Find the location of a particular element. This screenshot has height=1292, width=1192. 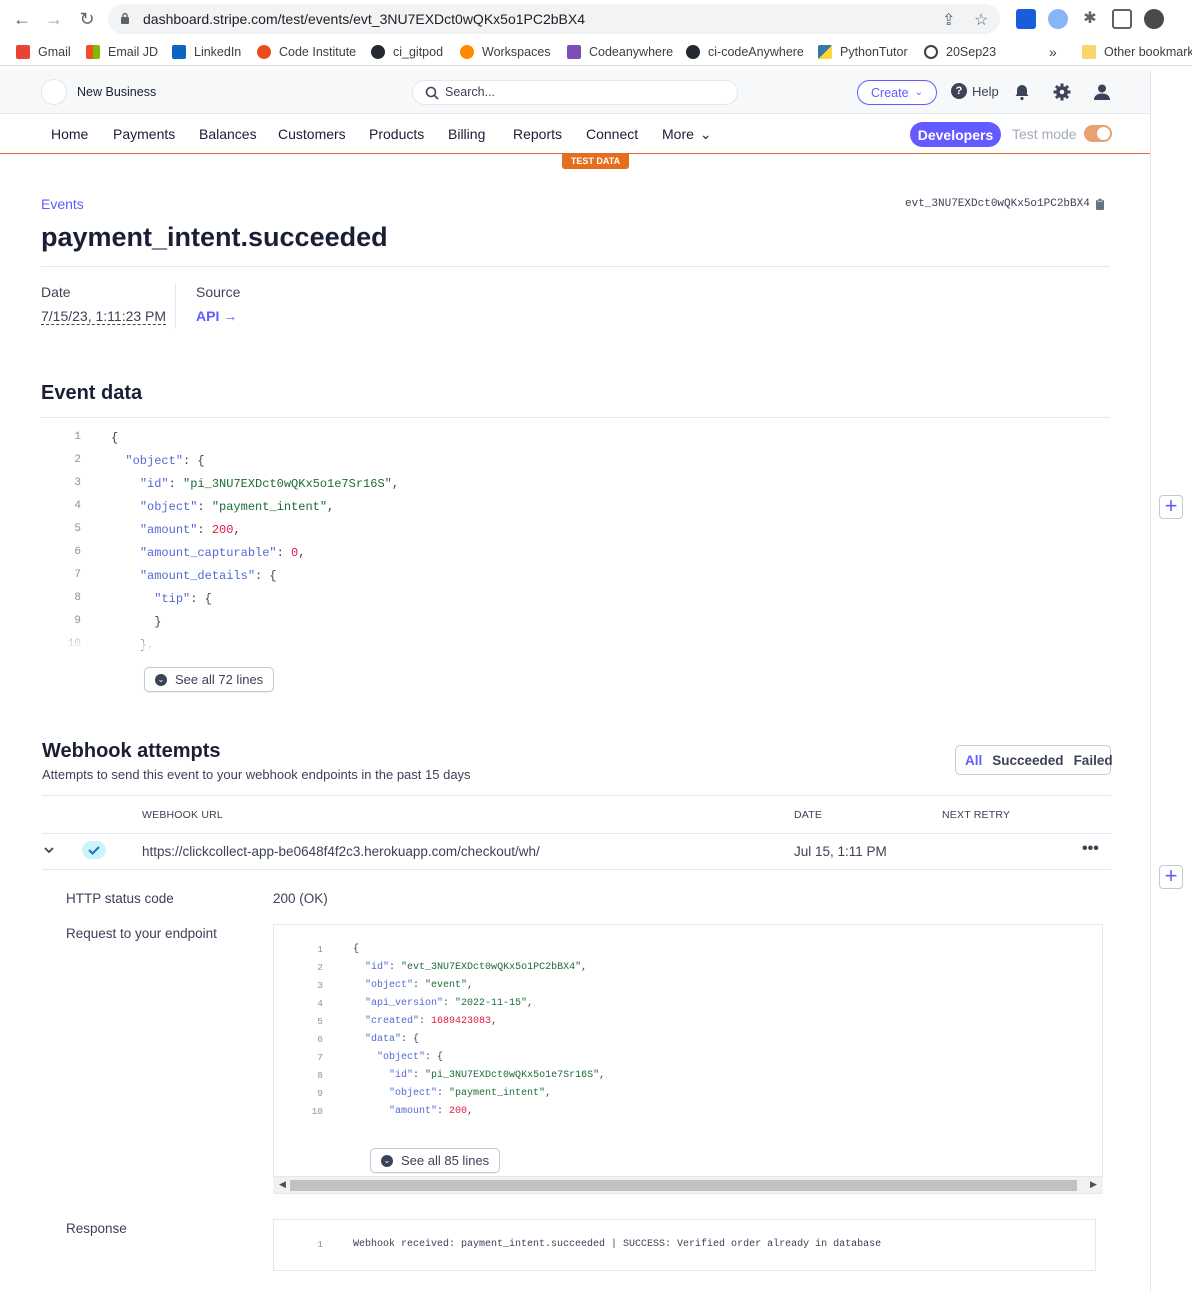

forward-icon: → is located at coordinates (54, 19).